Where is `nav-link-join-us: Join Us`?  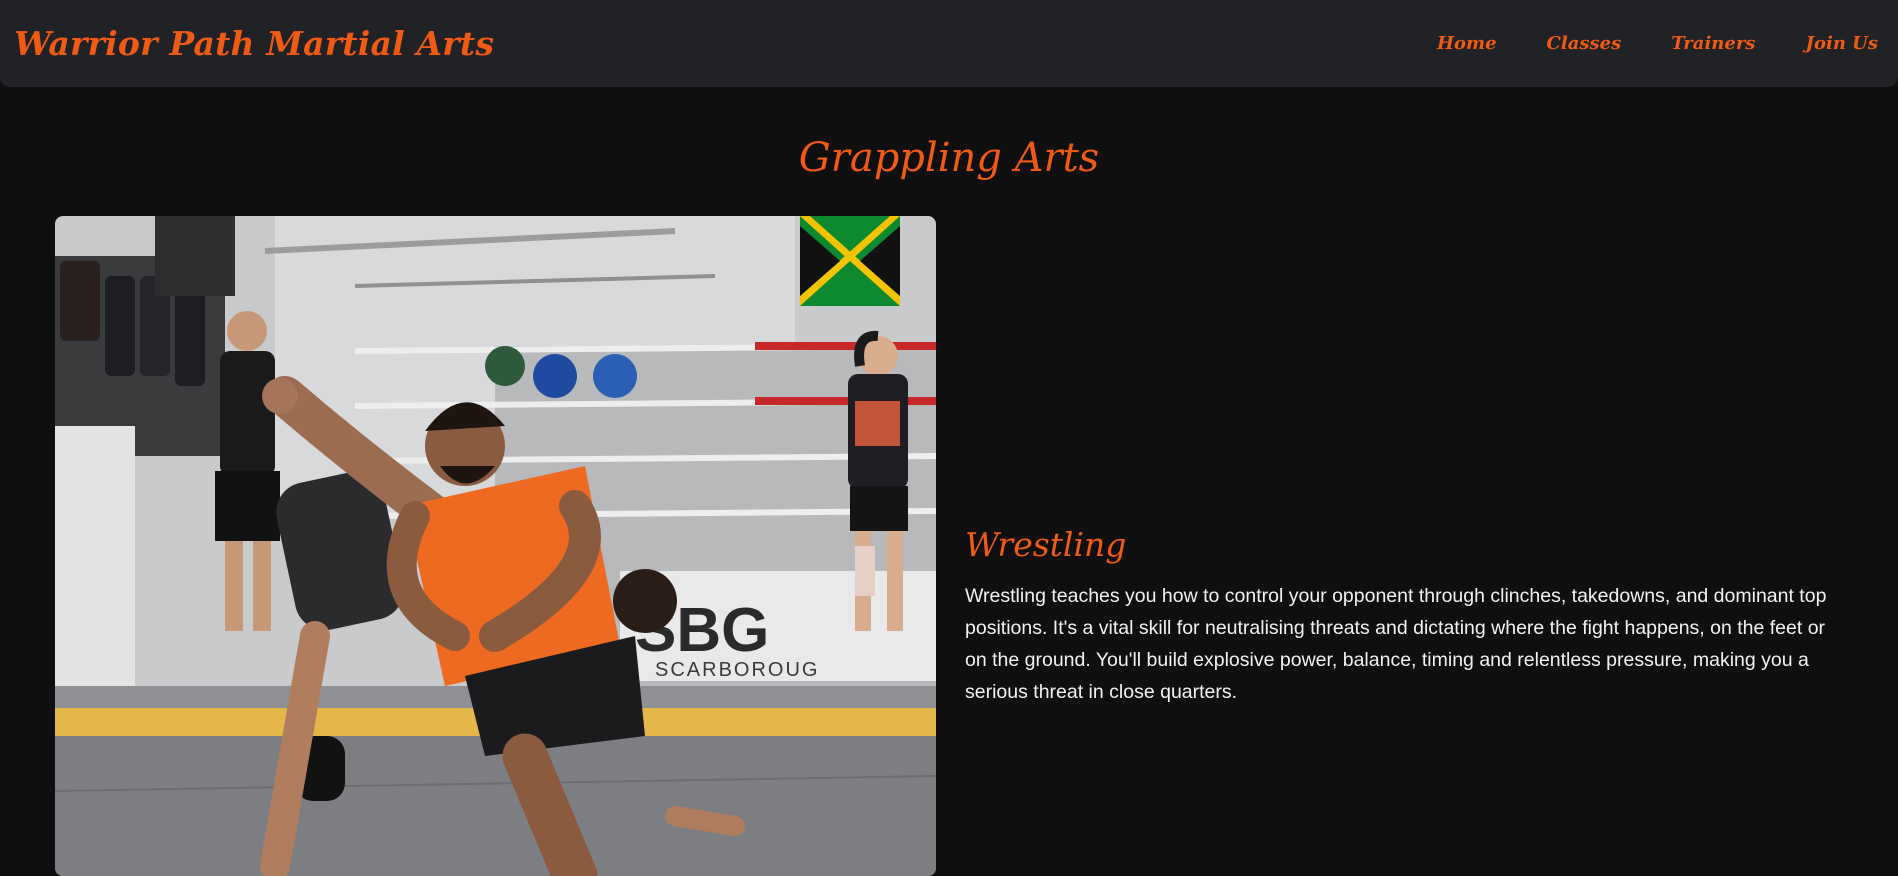
nav-link-join-us: Join Us is located at coordinates (1841, 43).